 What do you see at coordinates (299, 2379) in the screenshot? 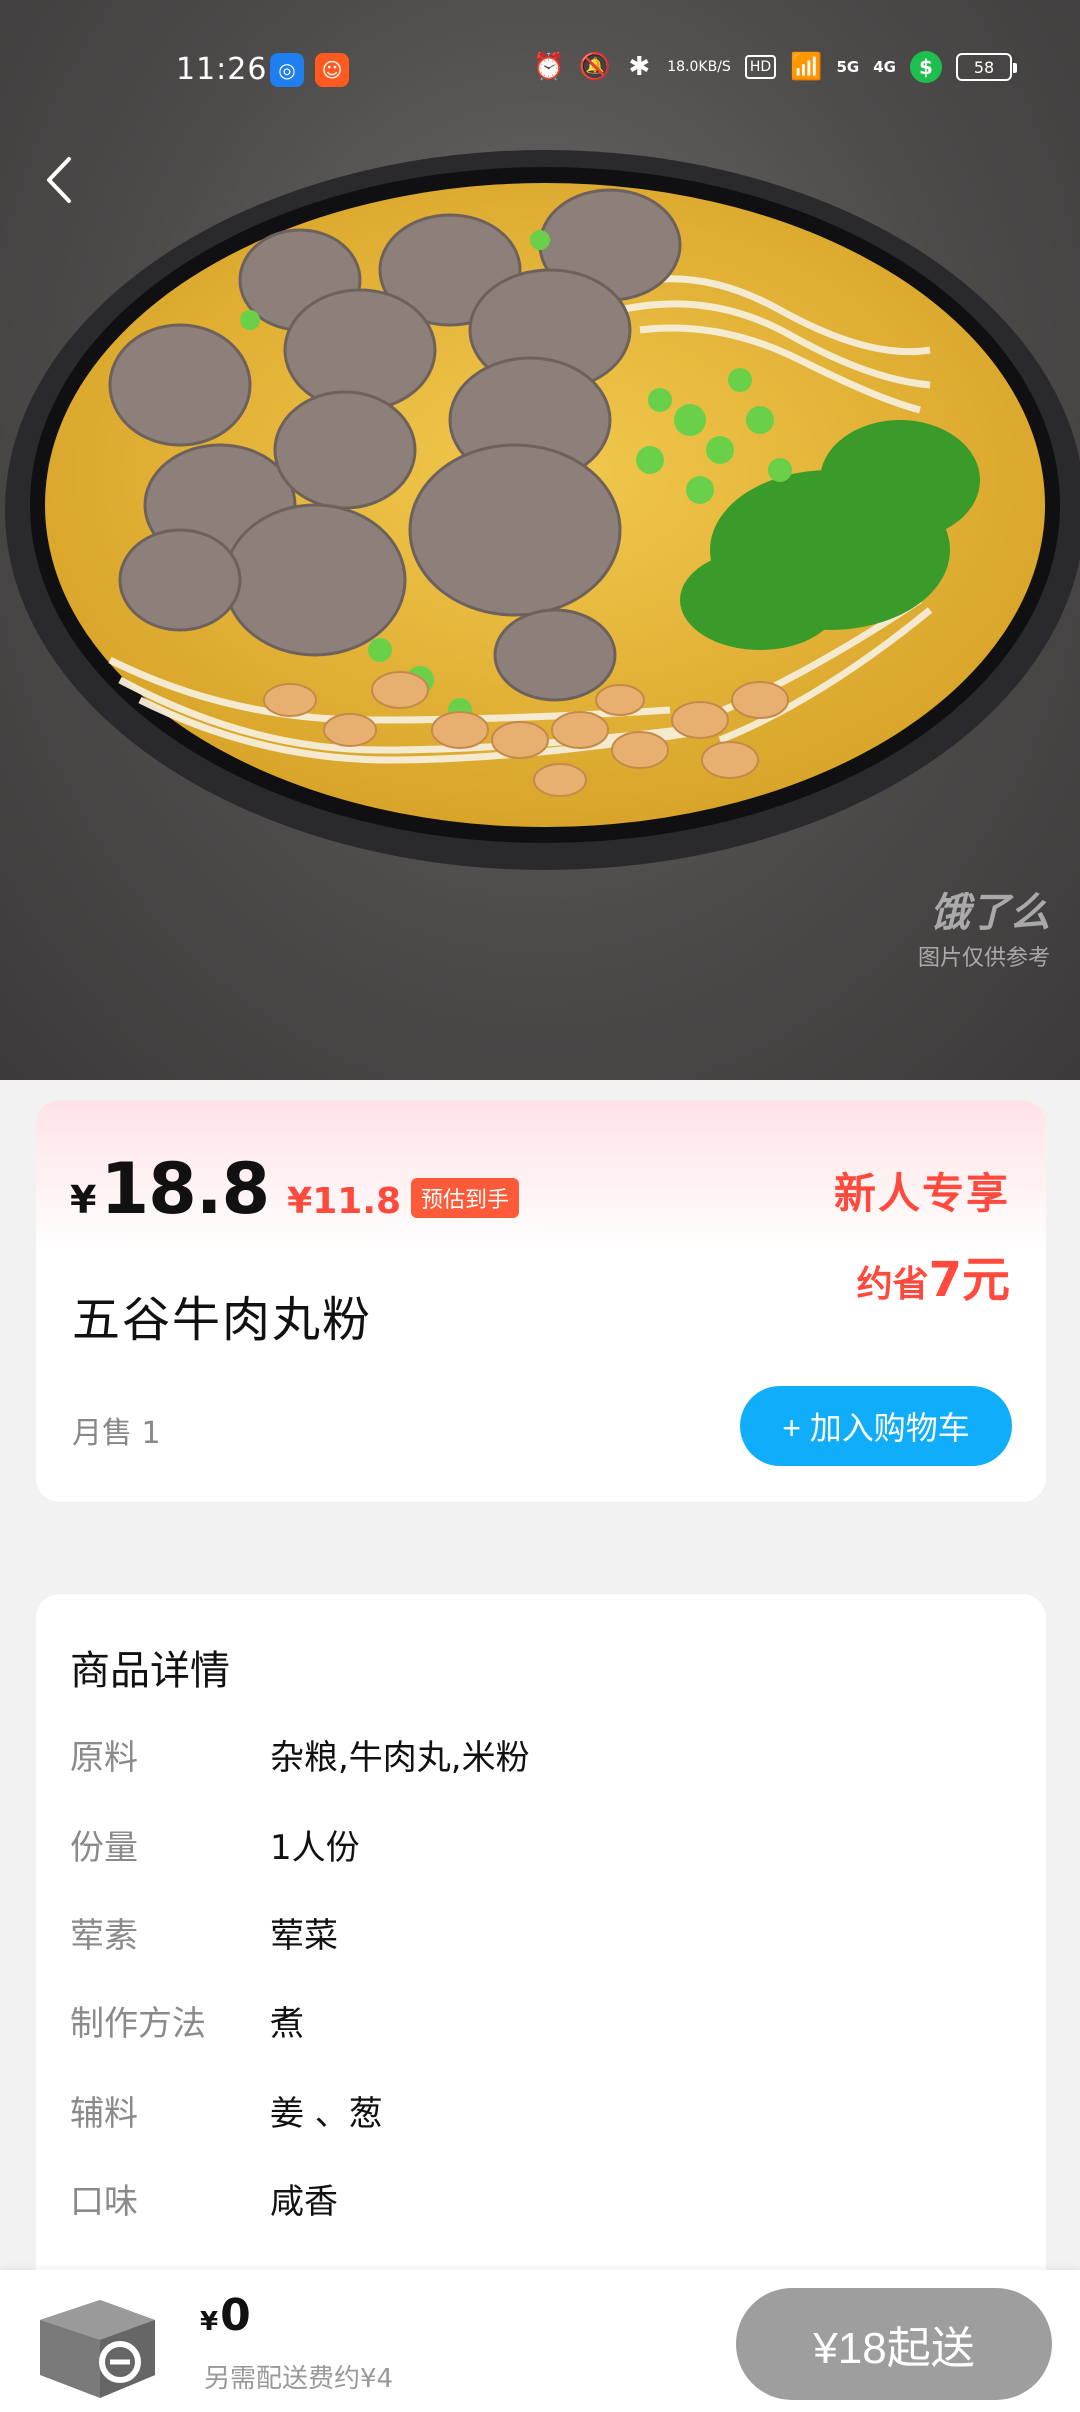
I see `delivery-fee-note: 另需配送费约¥4` at bounding box center [299, 2379].